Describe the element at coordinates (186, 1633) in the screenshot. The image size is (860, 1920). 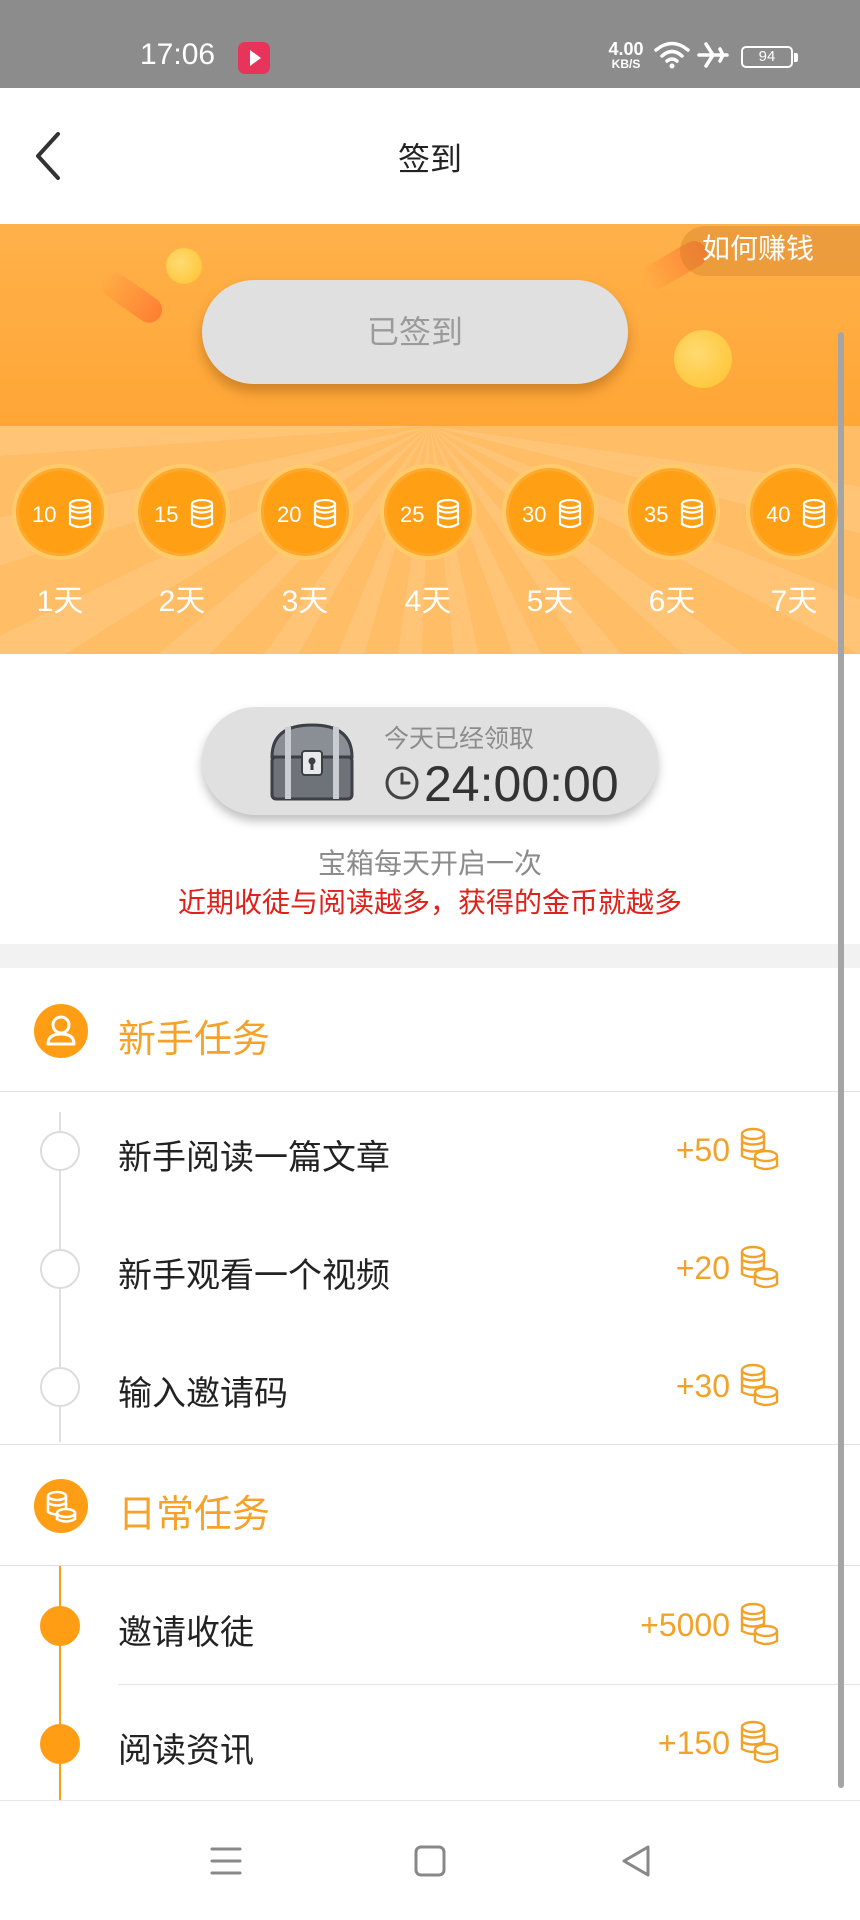
I see `task-name: 邀请收徒` at that location.